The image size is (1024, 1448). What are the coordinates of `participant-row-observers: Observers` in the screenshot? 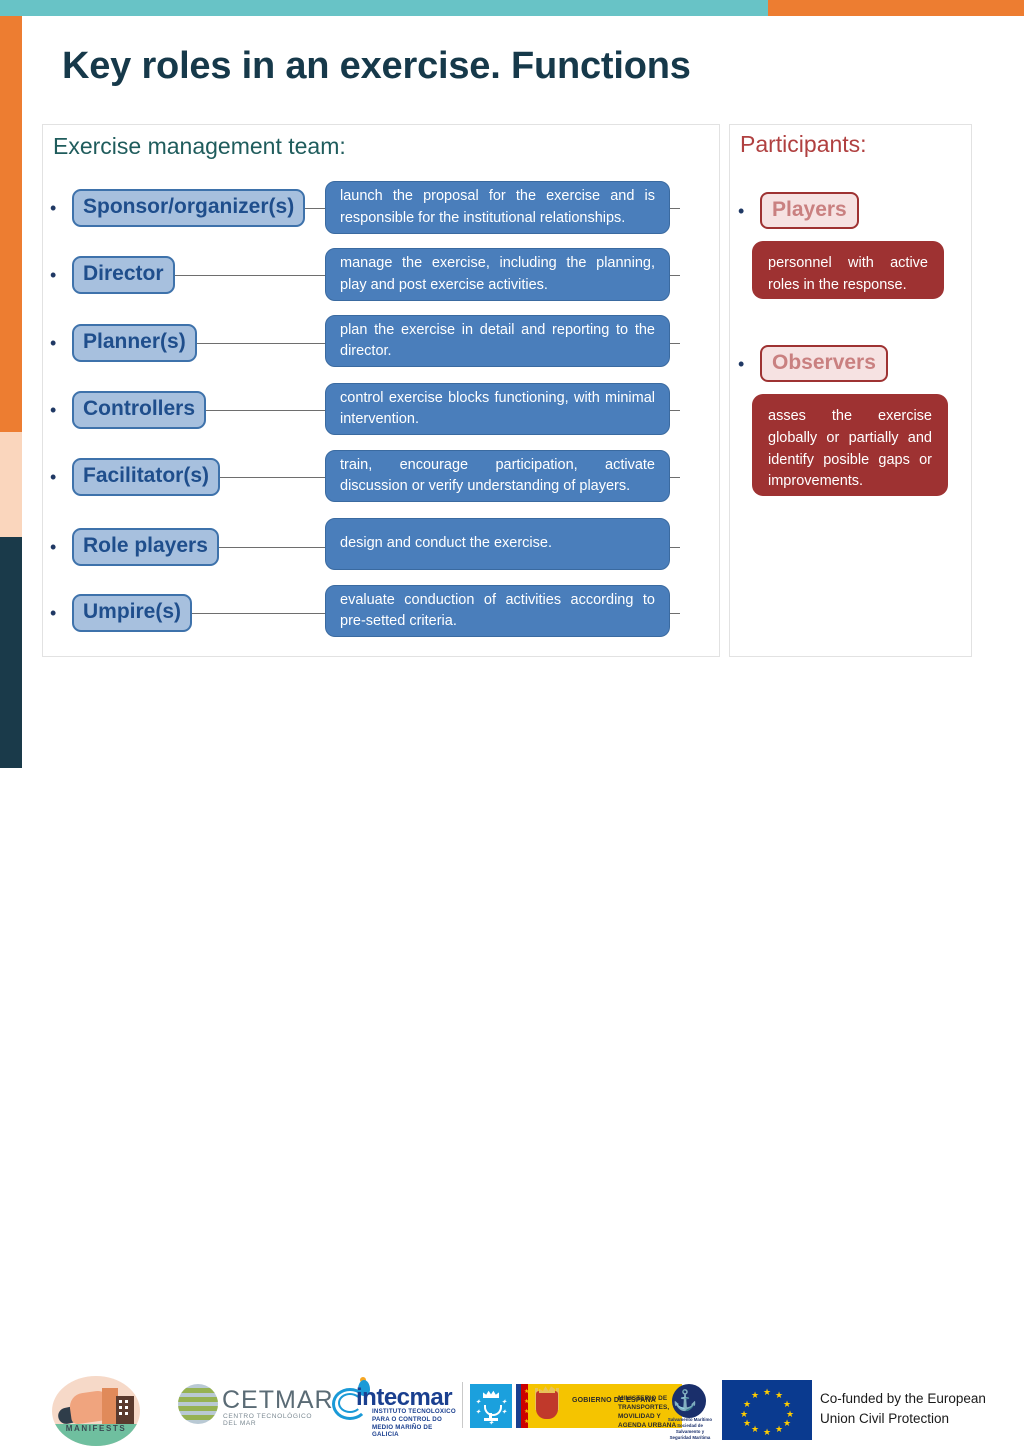 It's located at (813, 363).